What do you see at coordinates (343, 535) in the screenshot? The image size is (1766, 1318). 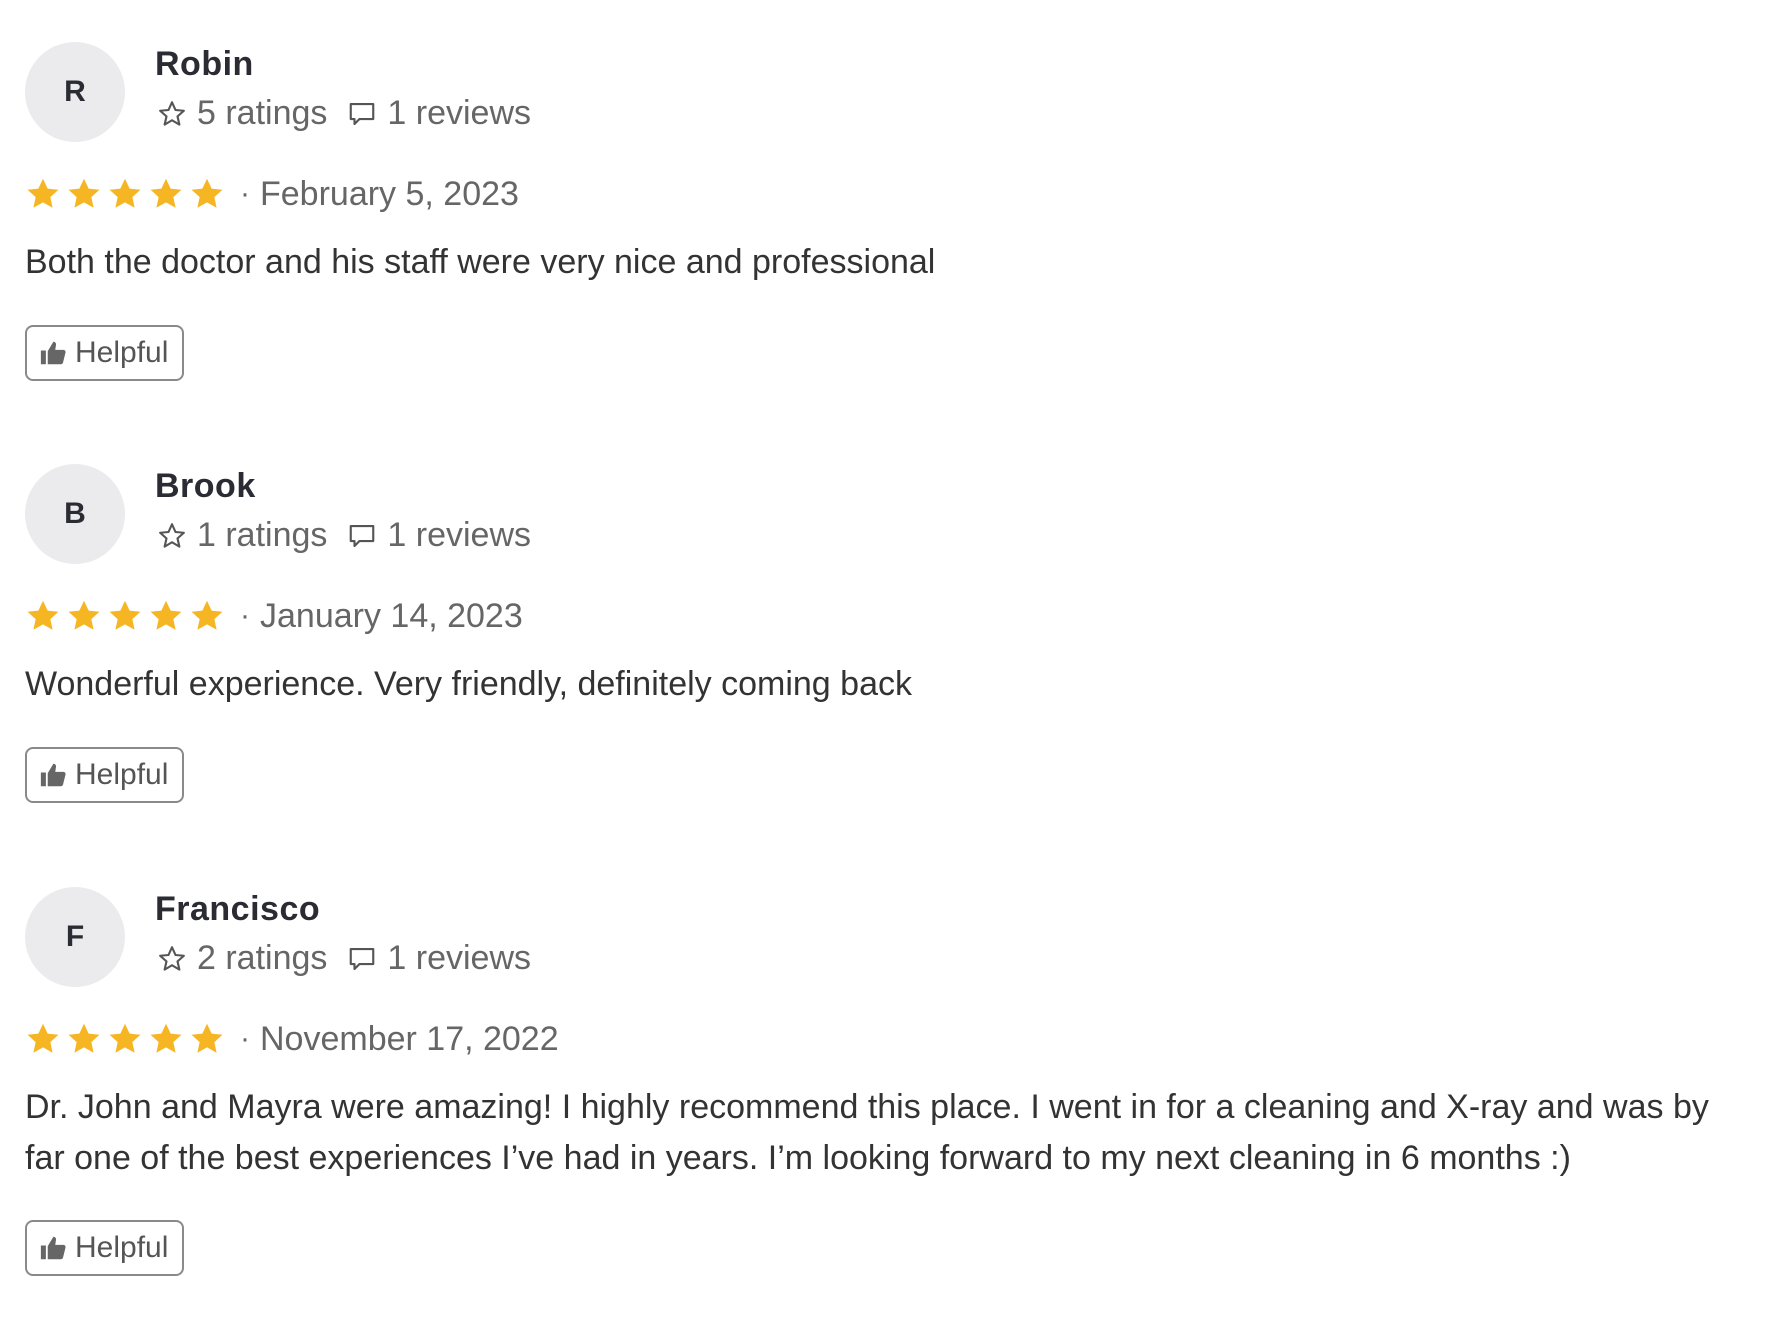 I see `reviewer-stats: 1 ratings 1 reviews` at bounding box center [343, 535].